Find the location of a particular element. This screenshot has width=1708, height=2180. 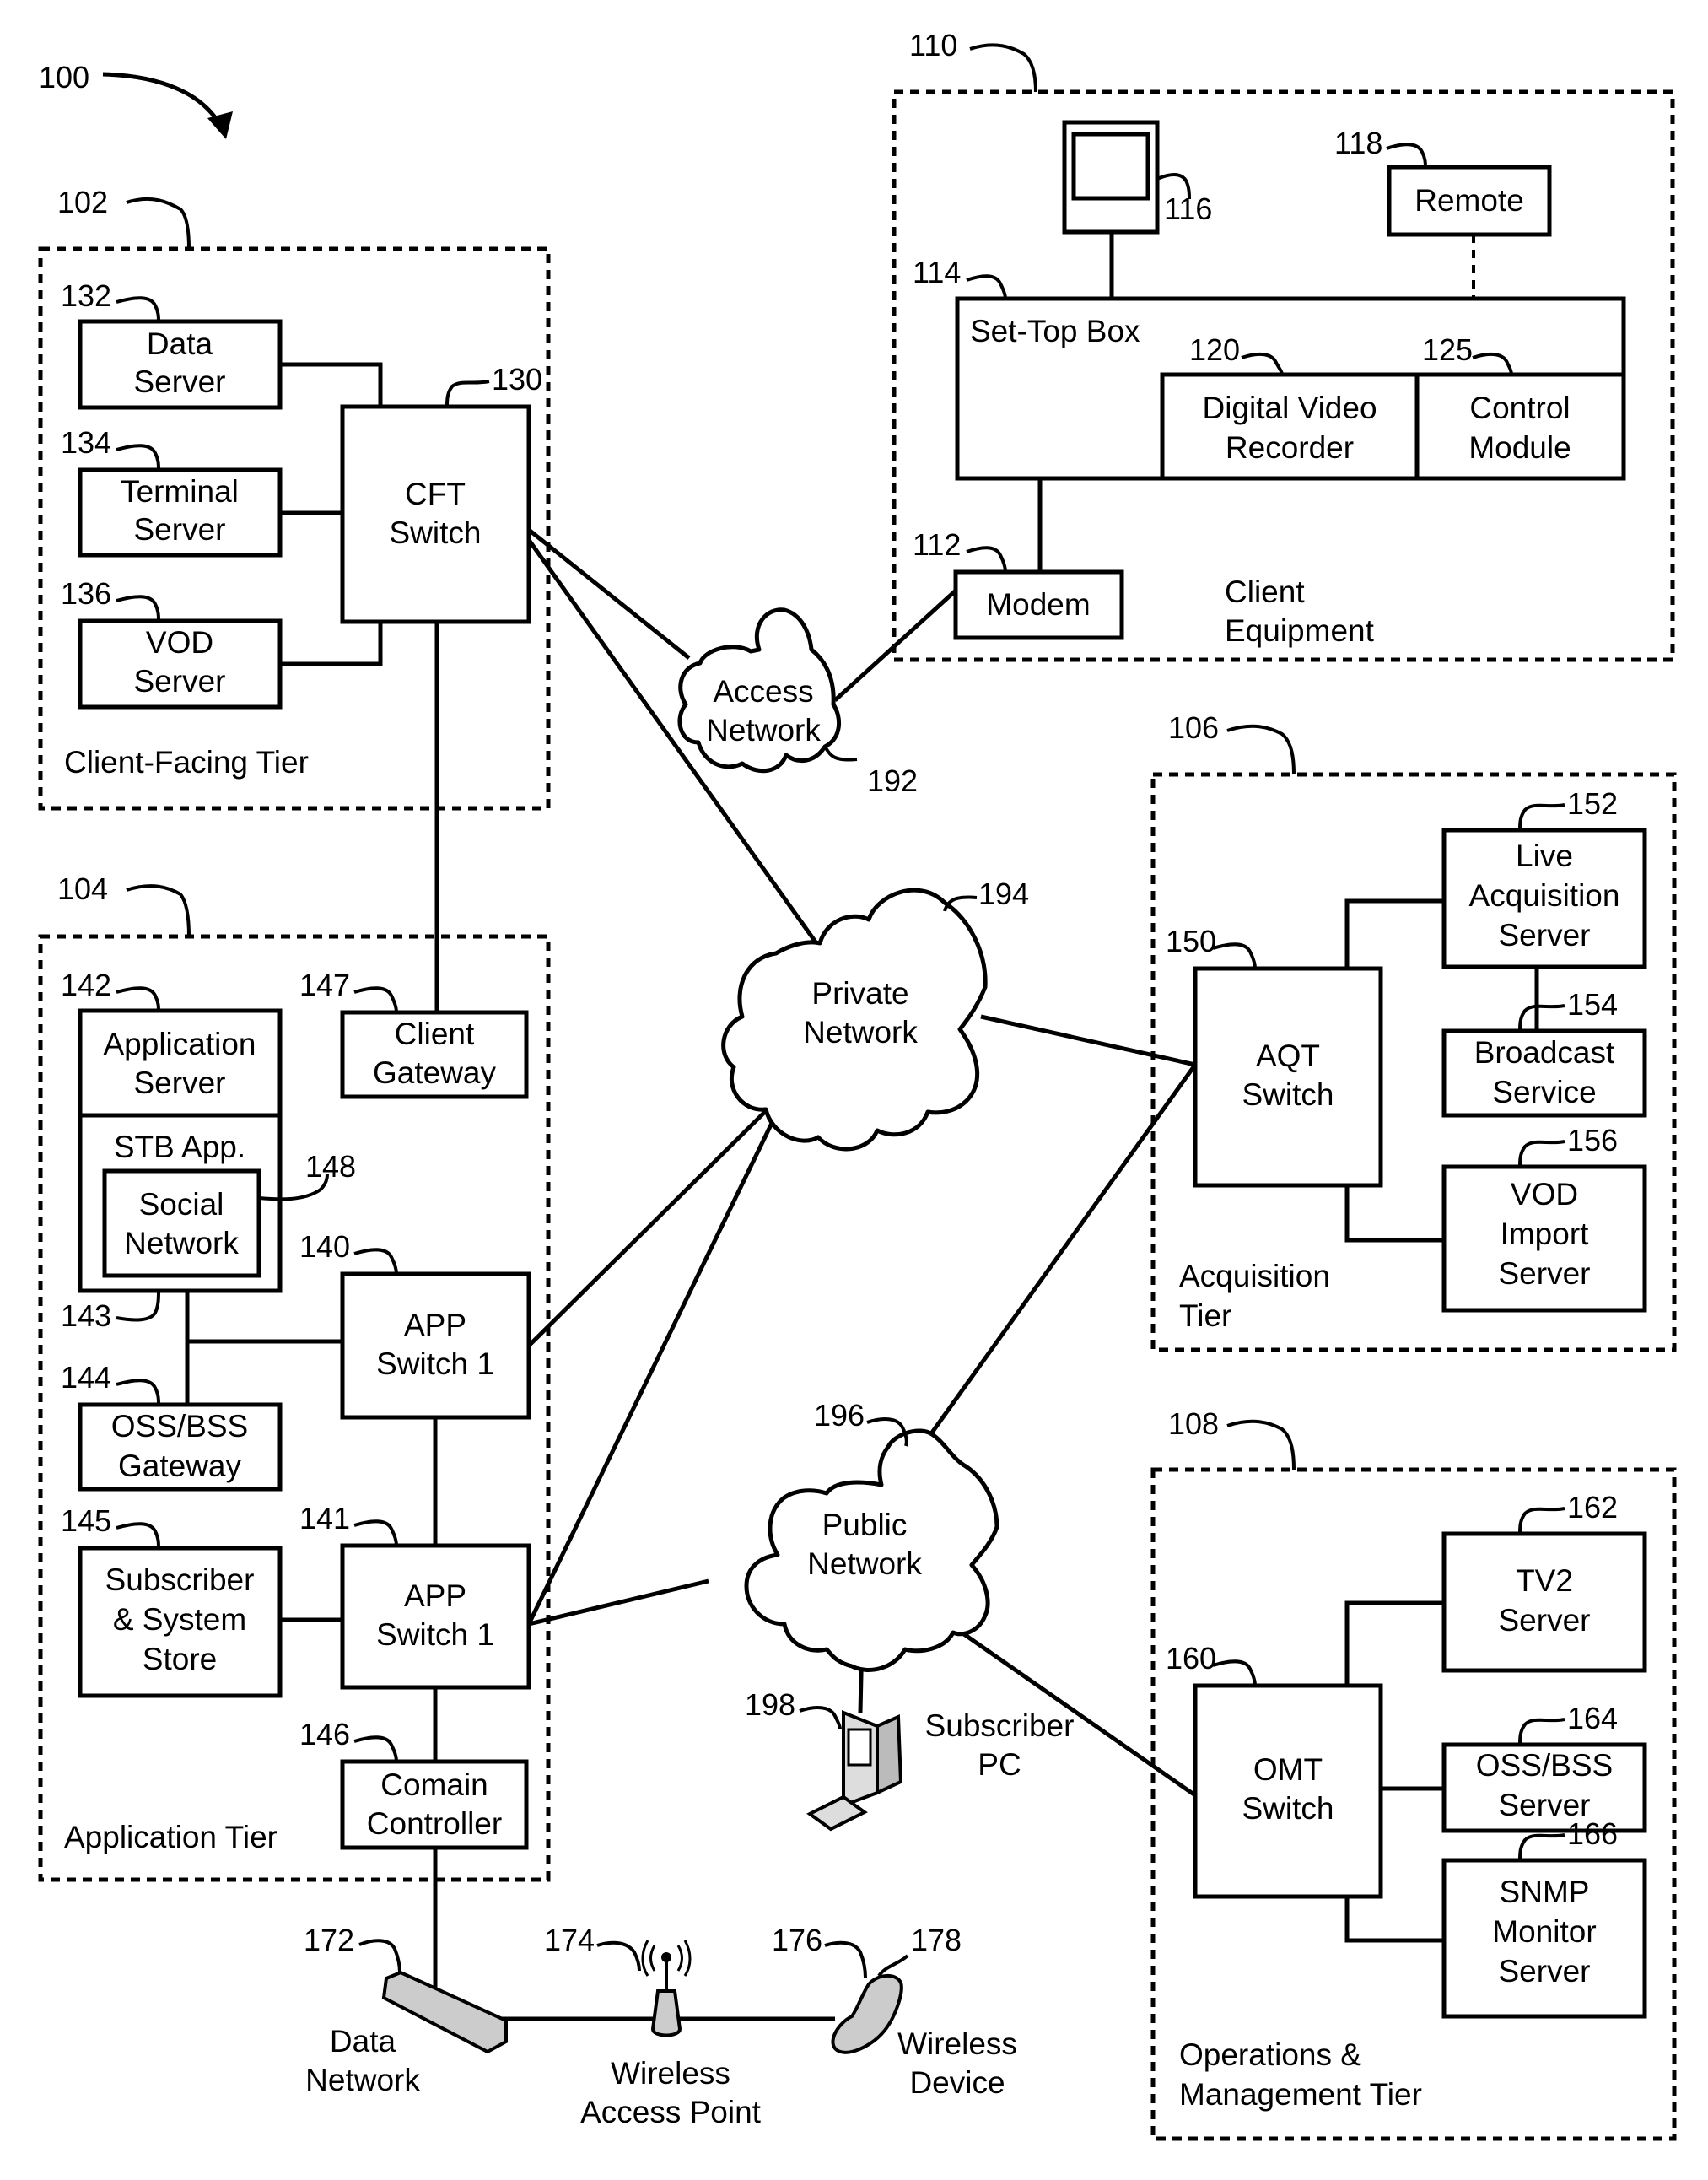

oss-bss-gateway-label-line1: OSS/BSS is located at coordinates (179, 1426).